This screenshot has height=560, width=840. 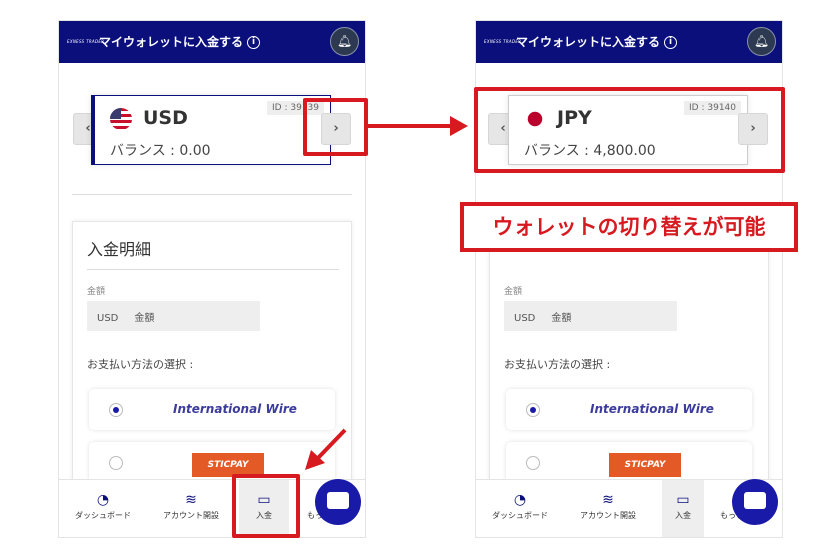 What do you see at coordinates (629, 227) in the screenshot?
I see `callout-label: ウォレットの切り替えが可能` at bounding box center [629, 227].